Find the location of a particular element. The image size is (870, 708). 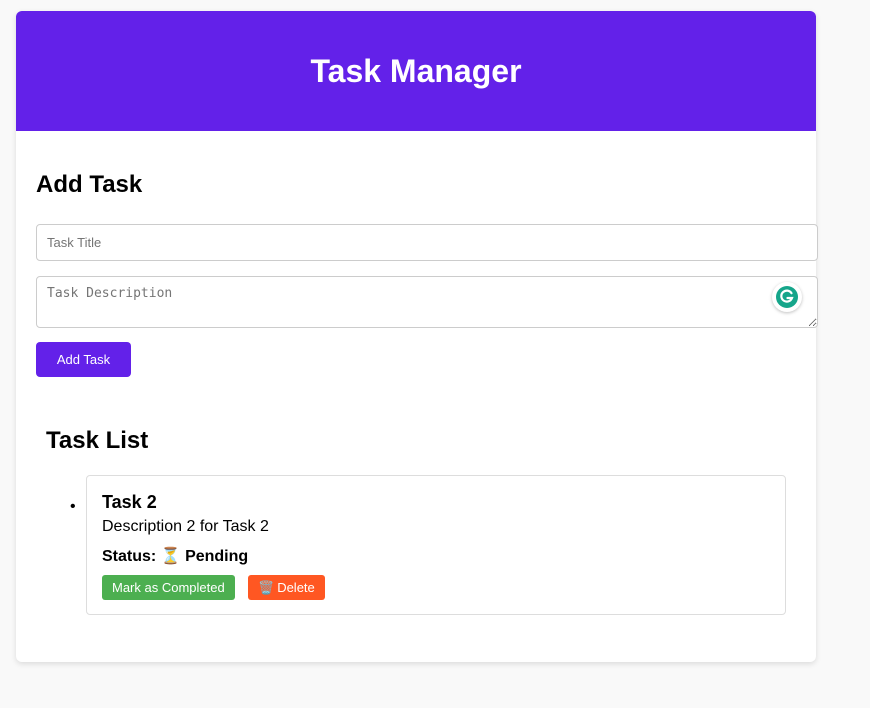

add-task-button: Add Task is located at coordinates (83, 359).